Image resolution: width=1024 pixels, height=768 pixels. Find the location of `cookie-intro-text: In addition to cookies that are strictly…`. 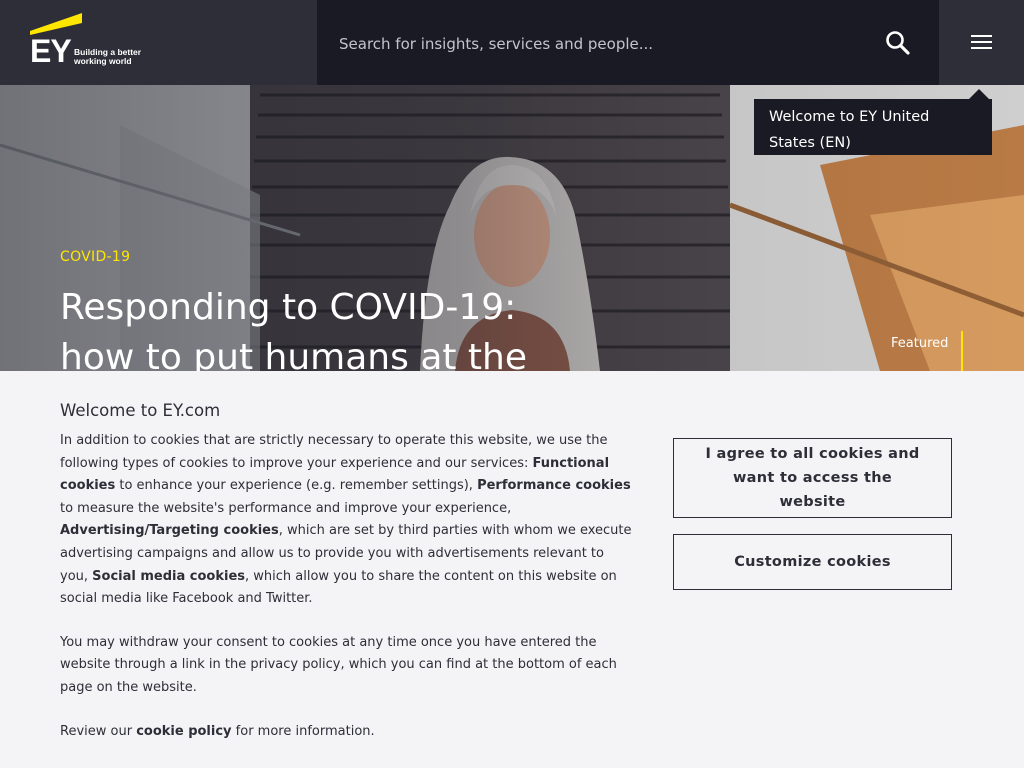

cookie-intro-text: In addition to cookies that are strictly… is located at coordinates (334, 452).